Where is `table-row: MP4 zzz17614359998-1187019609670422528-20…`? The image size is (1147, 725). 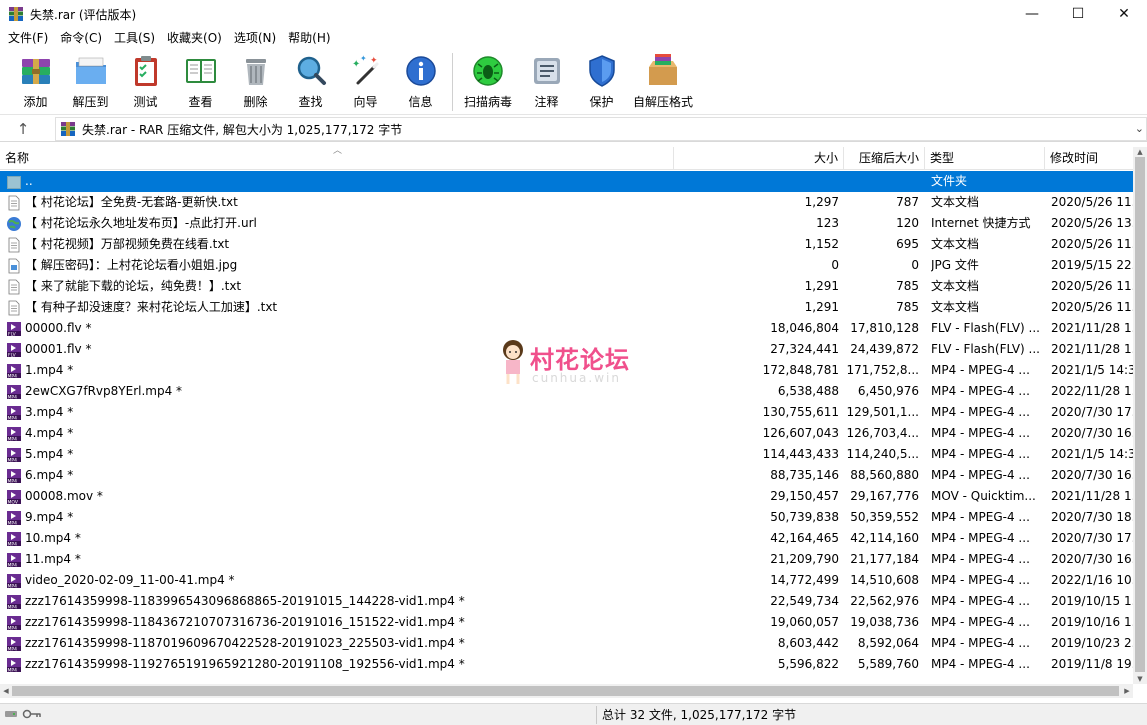 table-row: MP4 zzz17614359998-1187019609670422528-20… is located at coordinates (566, 643).